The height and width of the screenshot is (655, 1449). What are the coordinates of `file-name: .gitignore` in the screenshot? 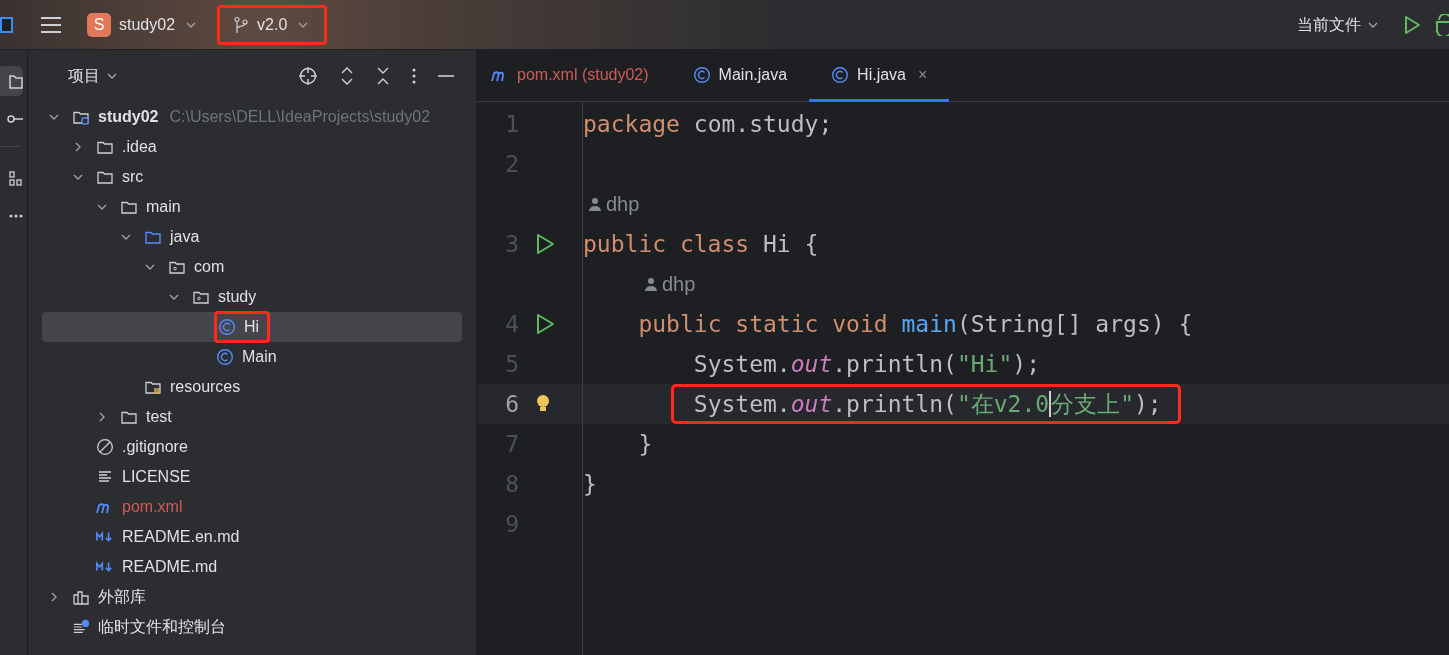 It's located at (155, 447).